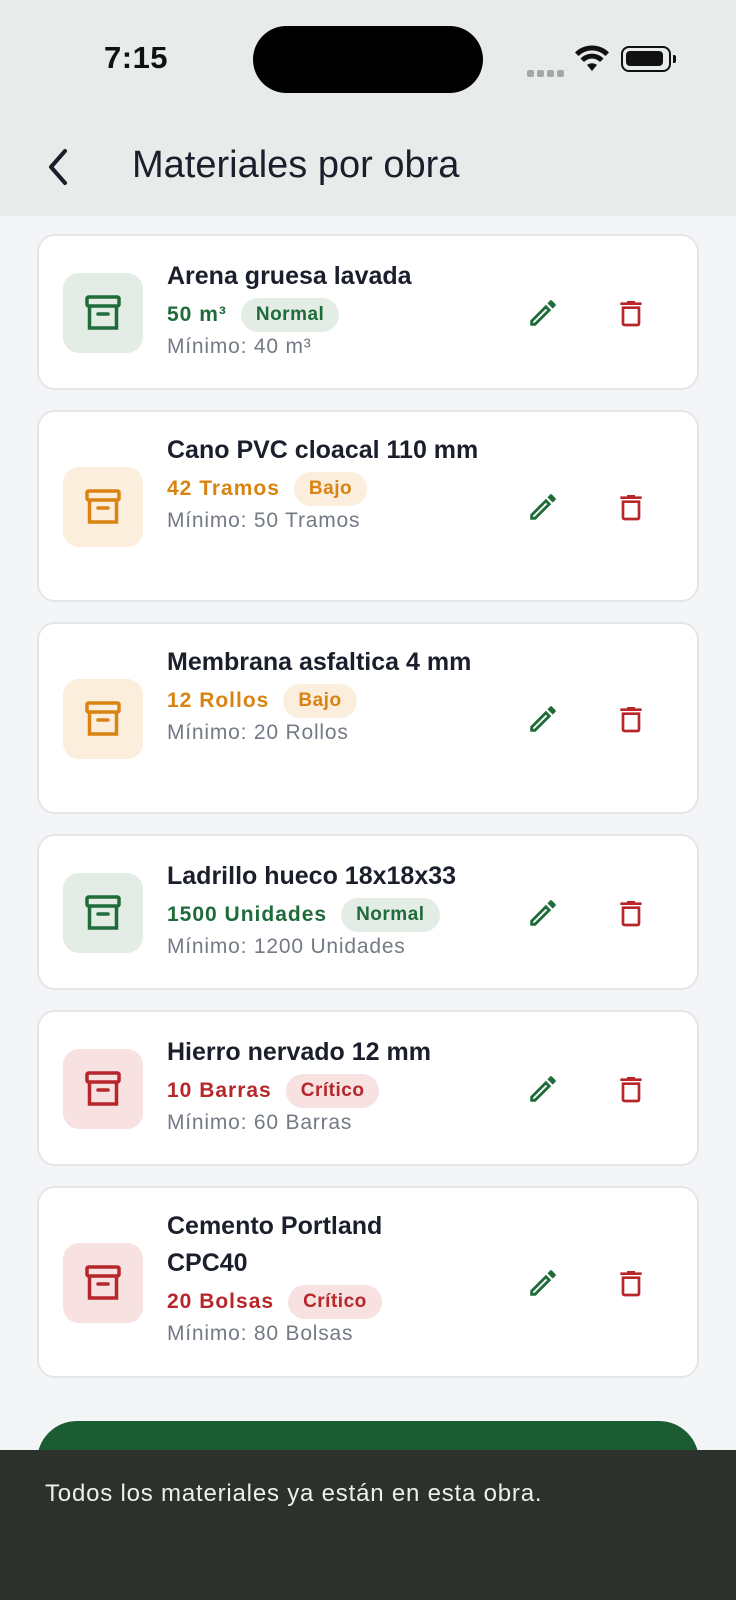 Image resolution: width=736 pixels, height=1600 pixels. Describe the element at coordinates (275, 1244) in the screenshot. I see `material-name: Cemento Portland CPC40` at that location.